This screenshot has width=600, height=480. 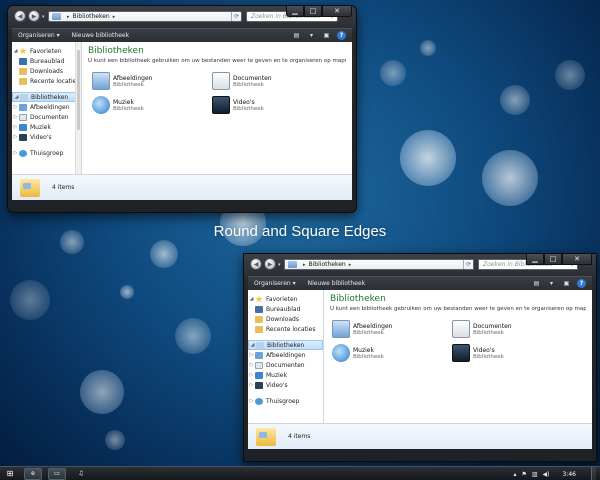 I want to click on music-library-icon, so click(x=23, y=127).